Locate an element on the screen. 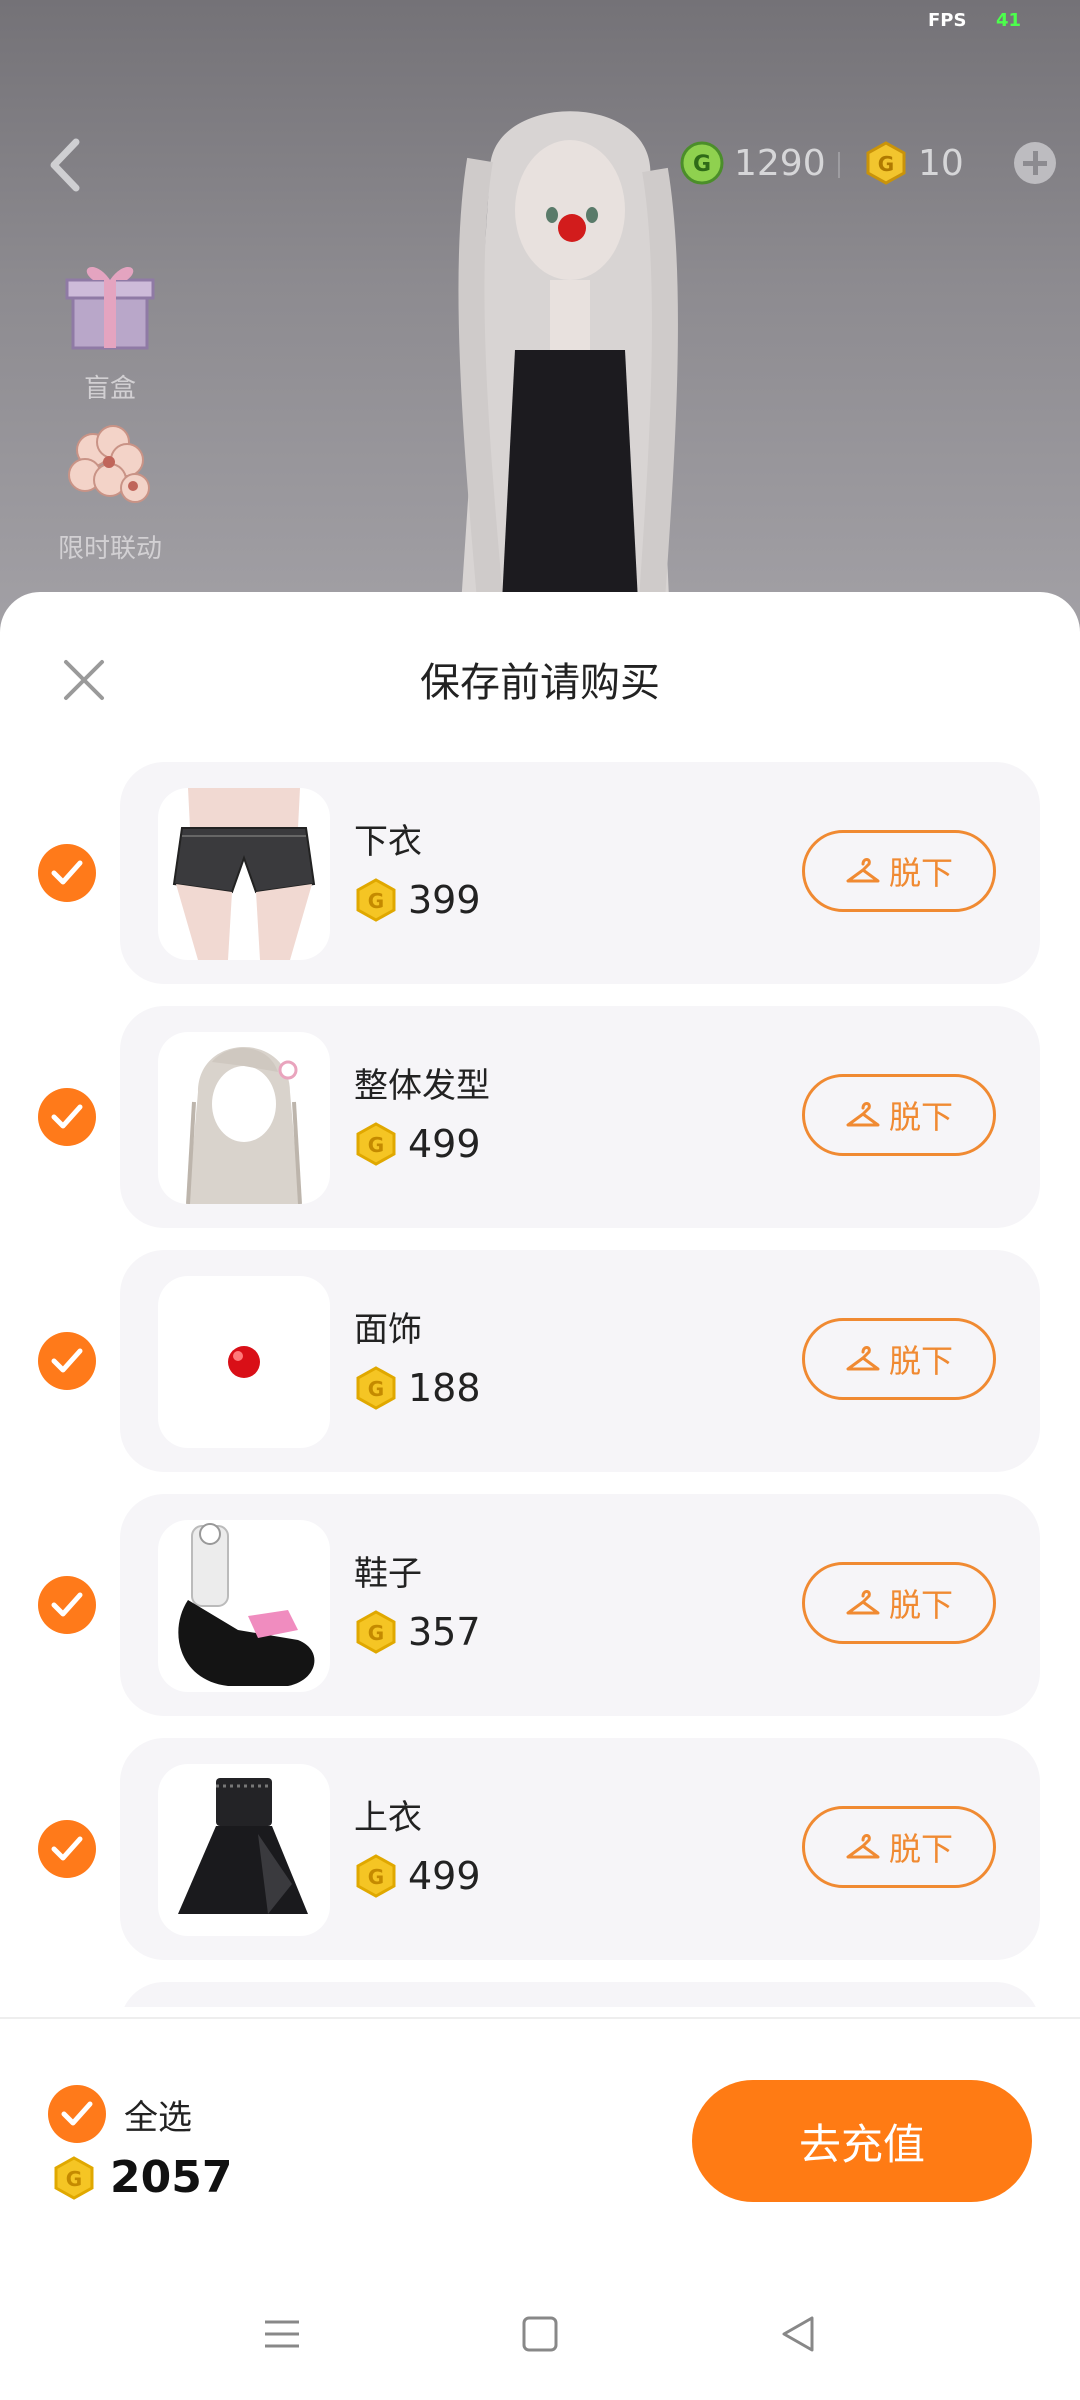 This screenshot has height=2400, width=1080. list-item: 鞋子 G 357 脱下 is located at coordinates (540, 1605).